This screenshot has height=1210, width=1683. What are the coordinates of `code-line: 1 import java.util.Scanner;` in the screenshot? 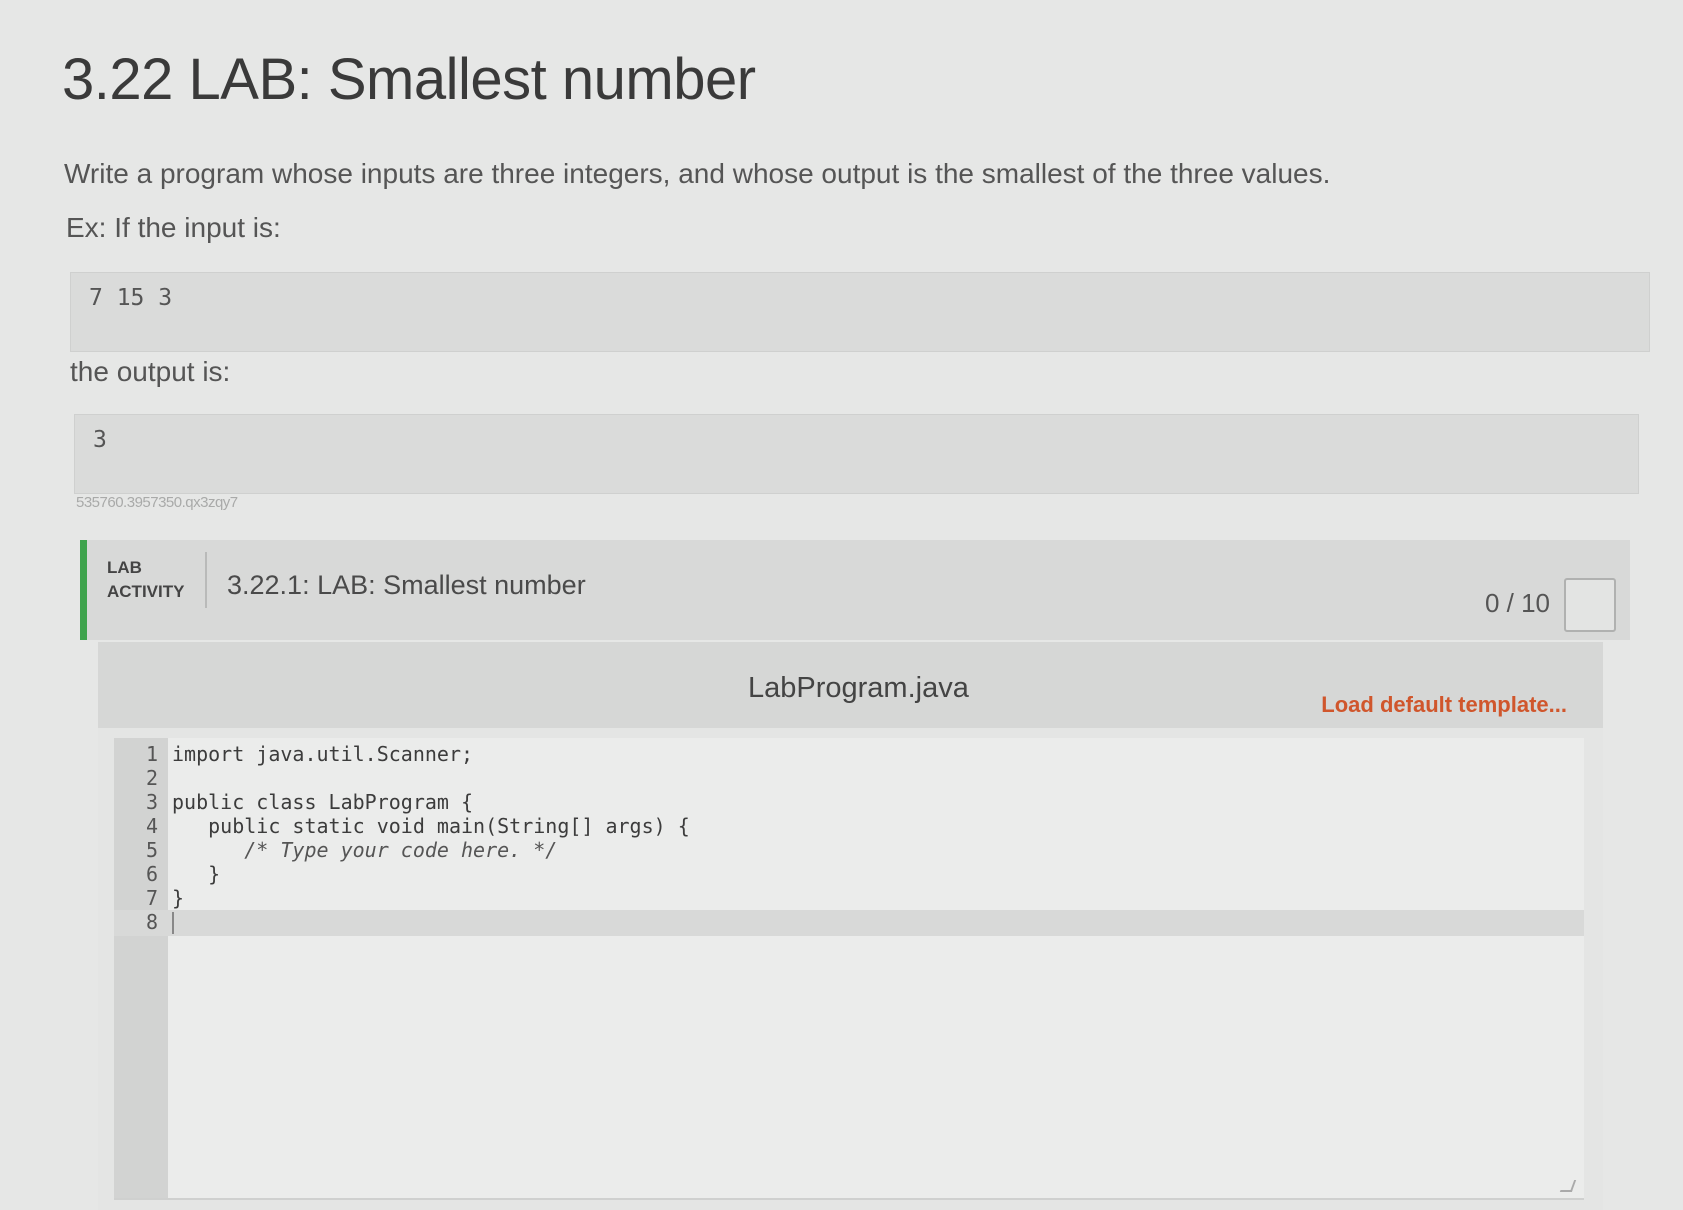 It's located at (849, 755).